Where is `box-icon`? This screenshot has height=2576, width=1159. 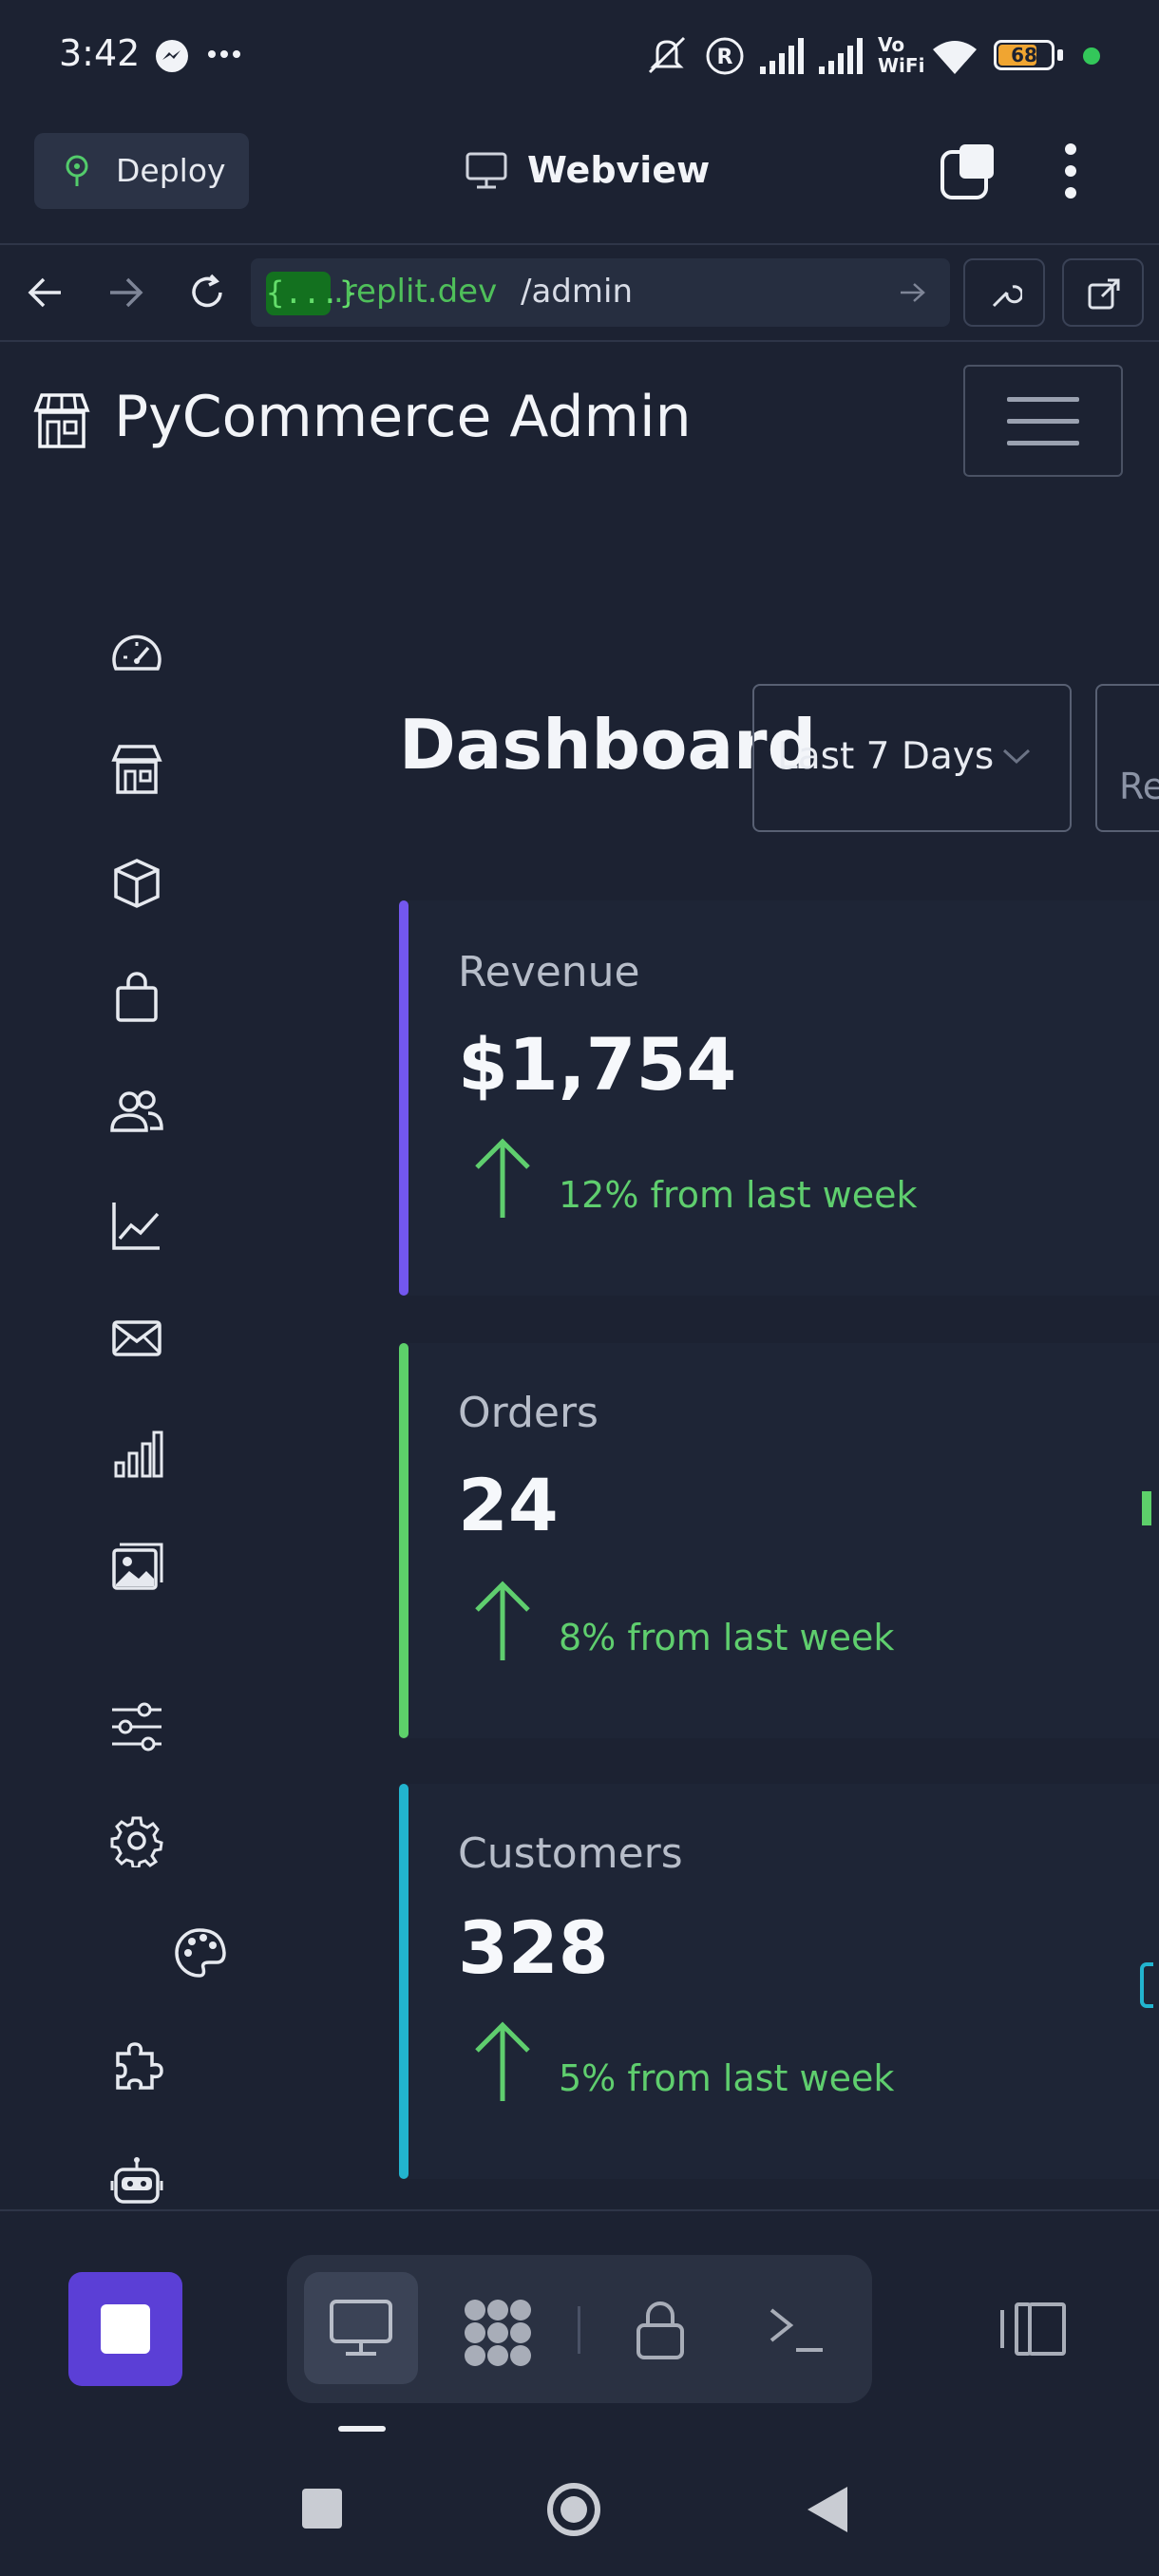 box-icon is located at coordinates (136, 883).